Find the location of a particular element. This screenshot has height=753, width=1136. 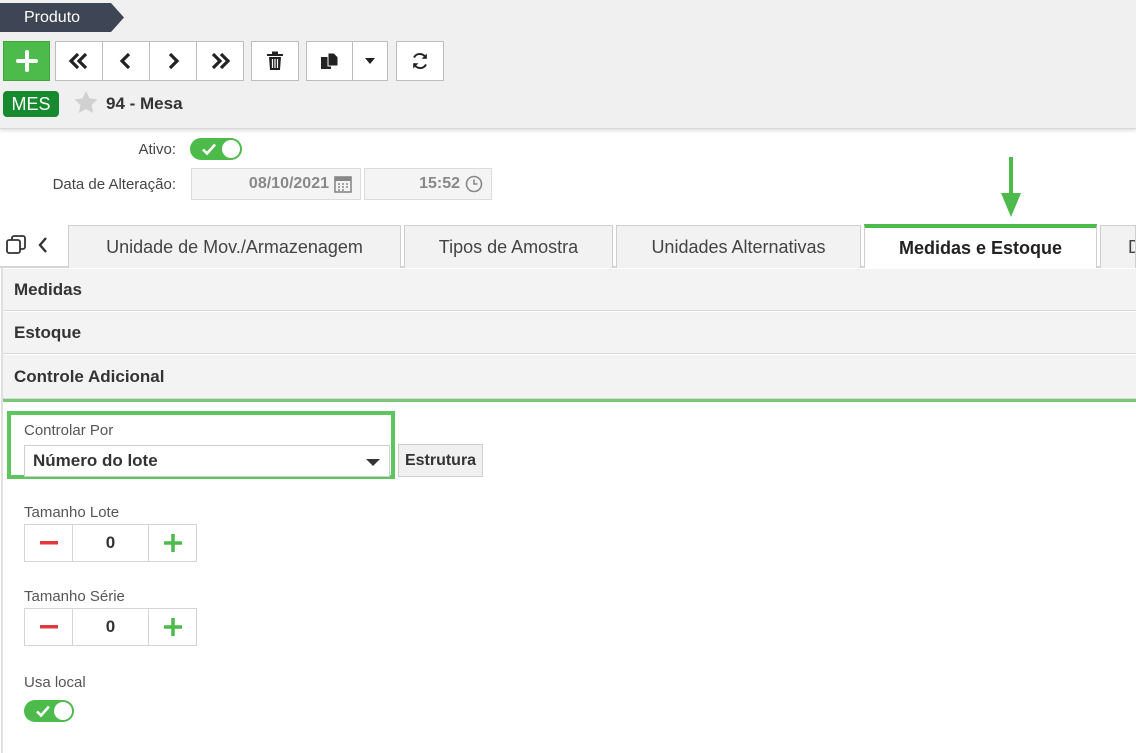

tab-partial-label: D is located at coordinates (1131, 247).